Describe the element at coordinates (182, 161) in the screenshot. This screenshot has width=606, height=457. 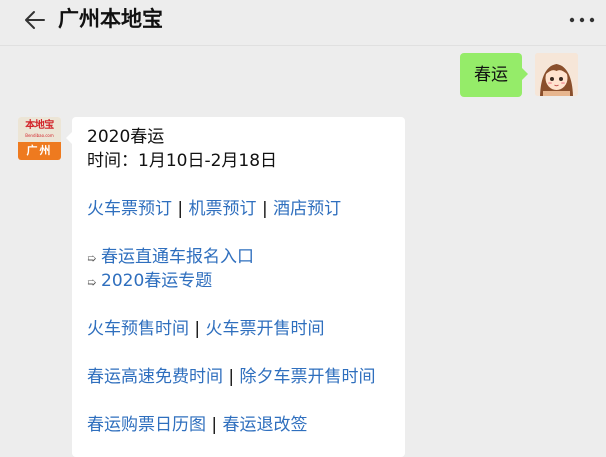
I see `message-time: 时间：1月10日-2月18日` at that location.